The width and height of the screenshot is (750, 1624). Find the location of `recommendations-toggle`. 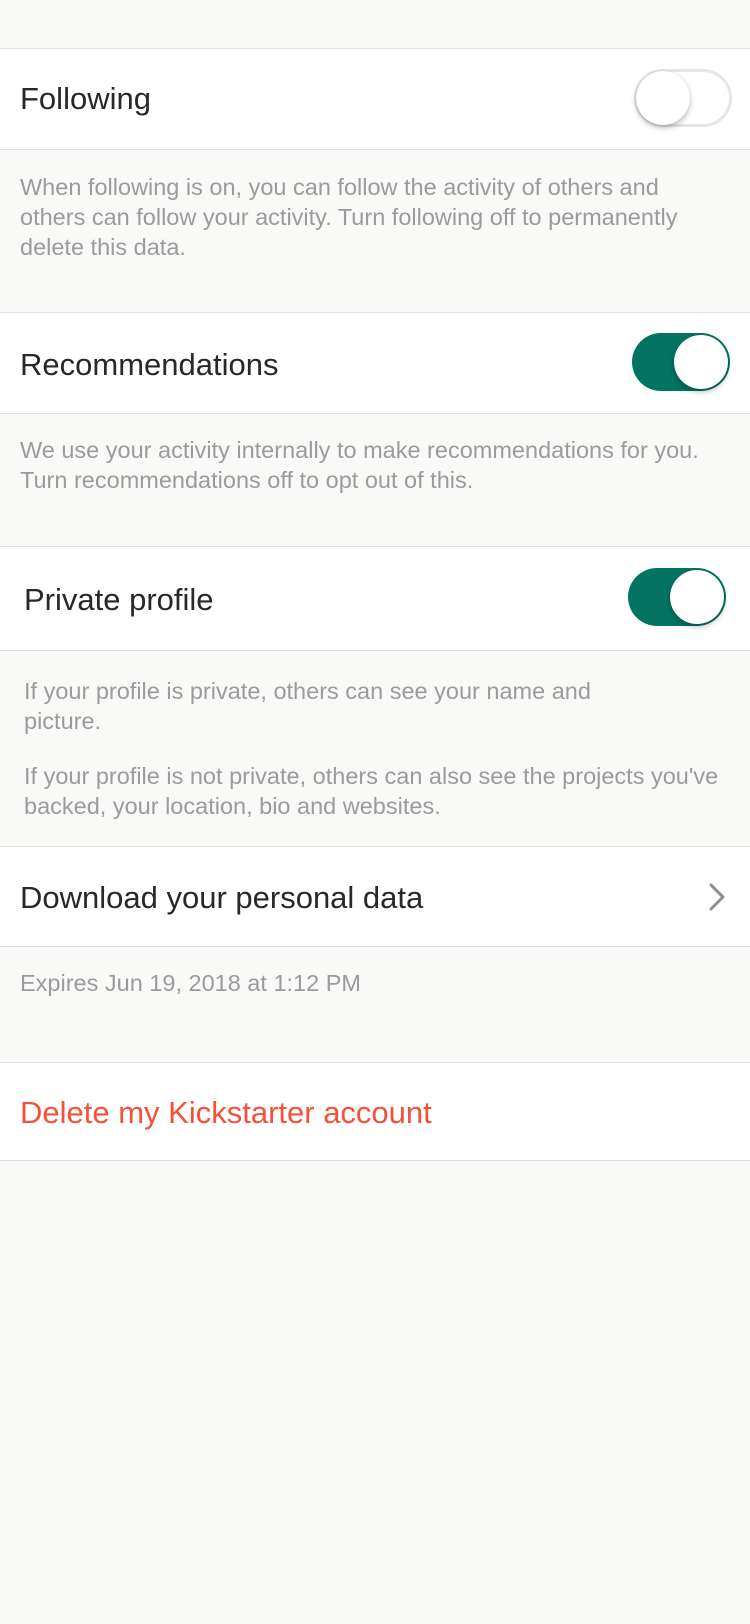

recommendations-toggle is located at coordinates (681, 362).